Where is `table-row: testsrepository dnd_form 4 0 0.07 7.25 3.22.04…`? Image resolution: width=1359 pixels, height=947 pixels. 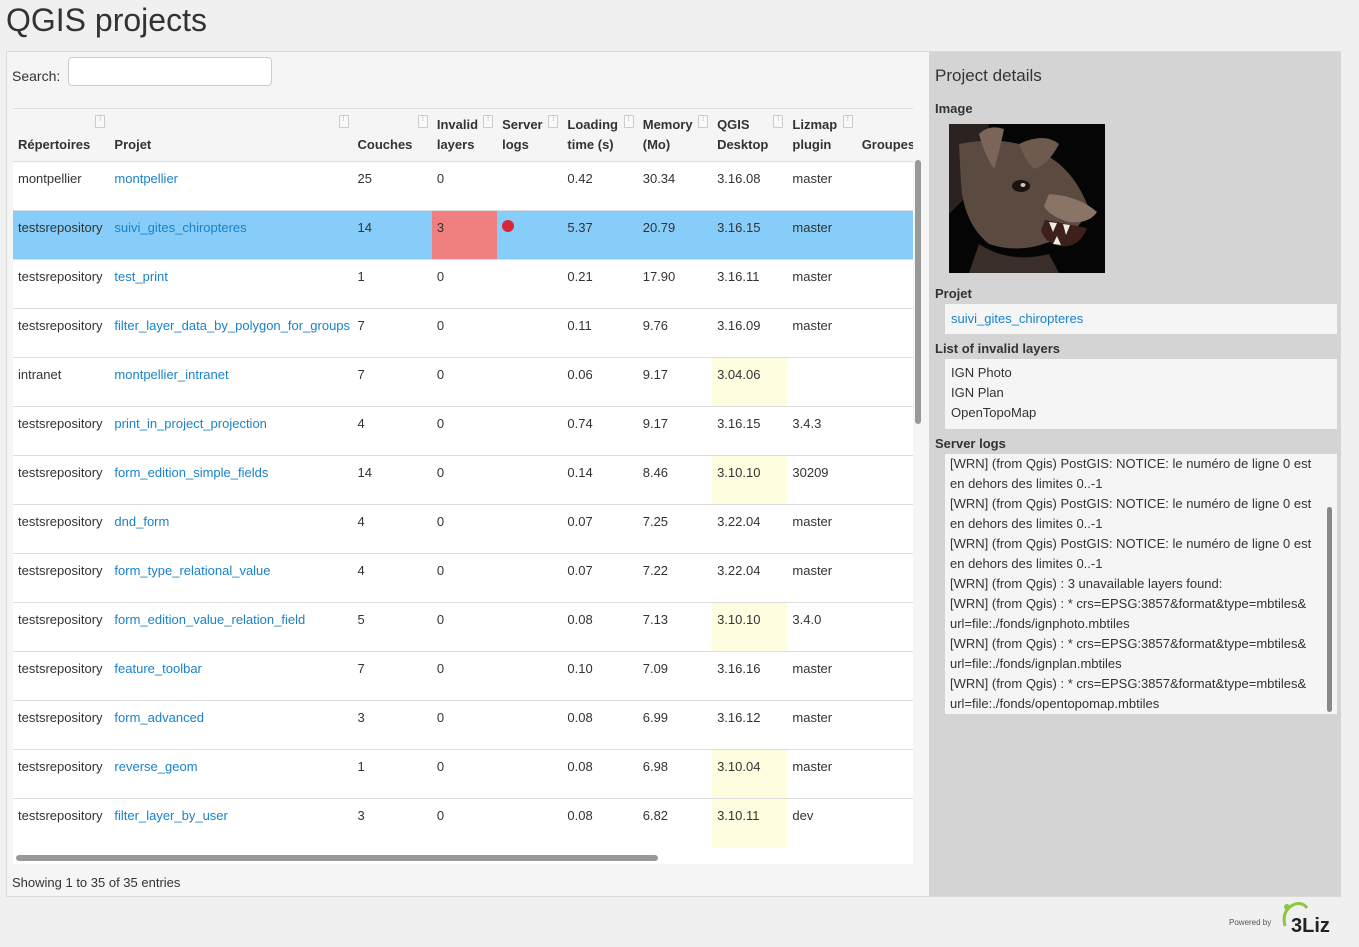
table-row: testsrepository dnd_form 4 0 0.07 7.25 3.22.04… is located at coordinates (463, 529).